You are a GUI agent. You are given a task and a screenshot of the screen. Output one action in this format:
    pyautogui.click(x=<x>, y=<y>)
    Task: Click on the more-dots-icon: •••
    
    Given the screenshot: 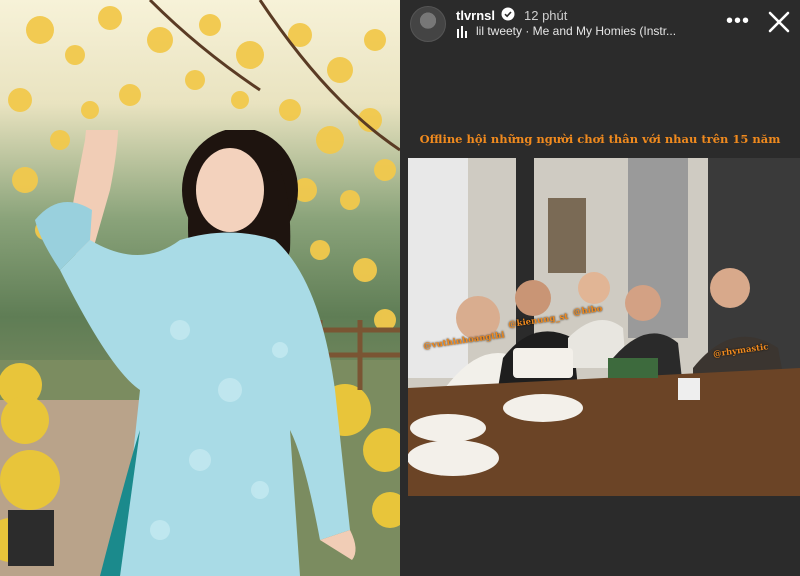 What is the action you would take?
    pyautogui.click(x=738, y=22)
    